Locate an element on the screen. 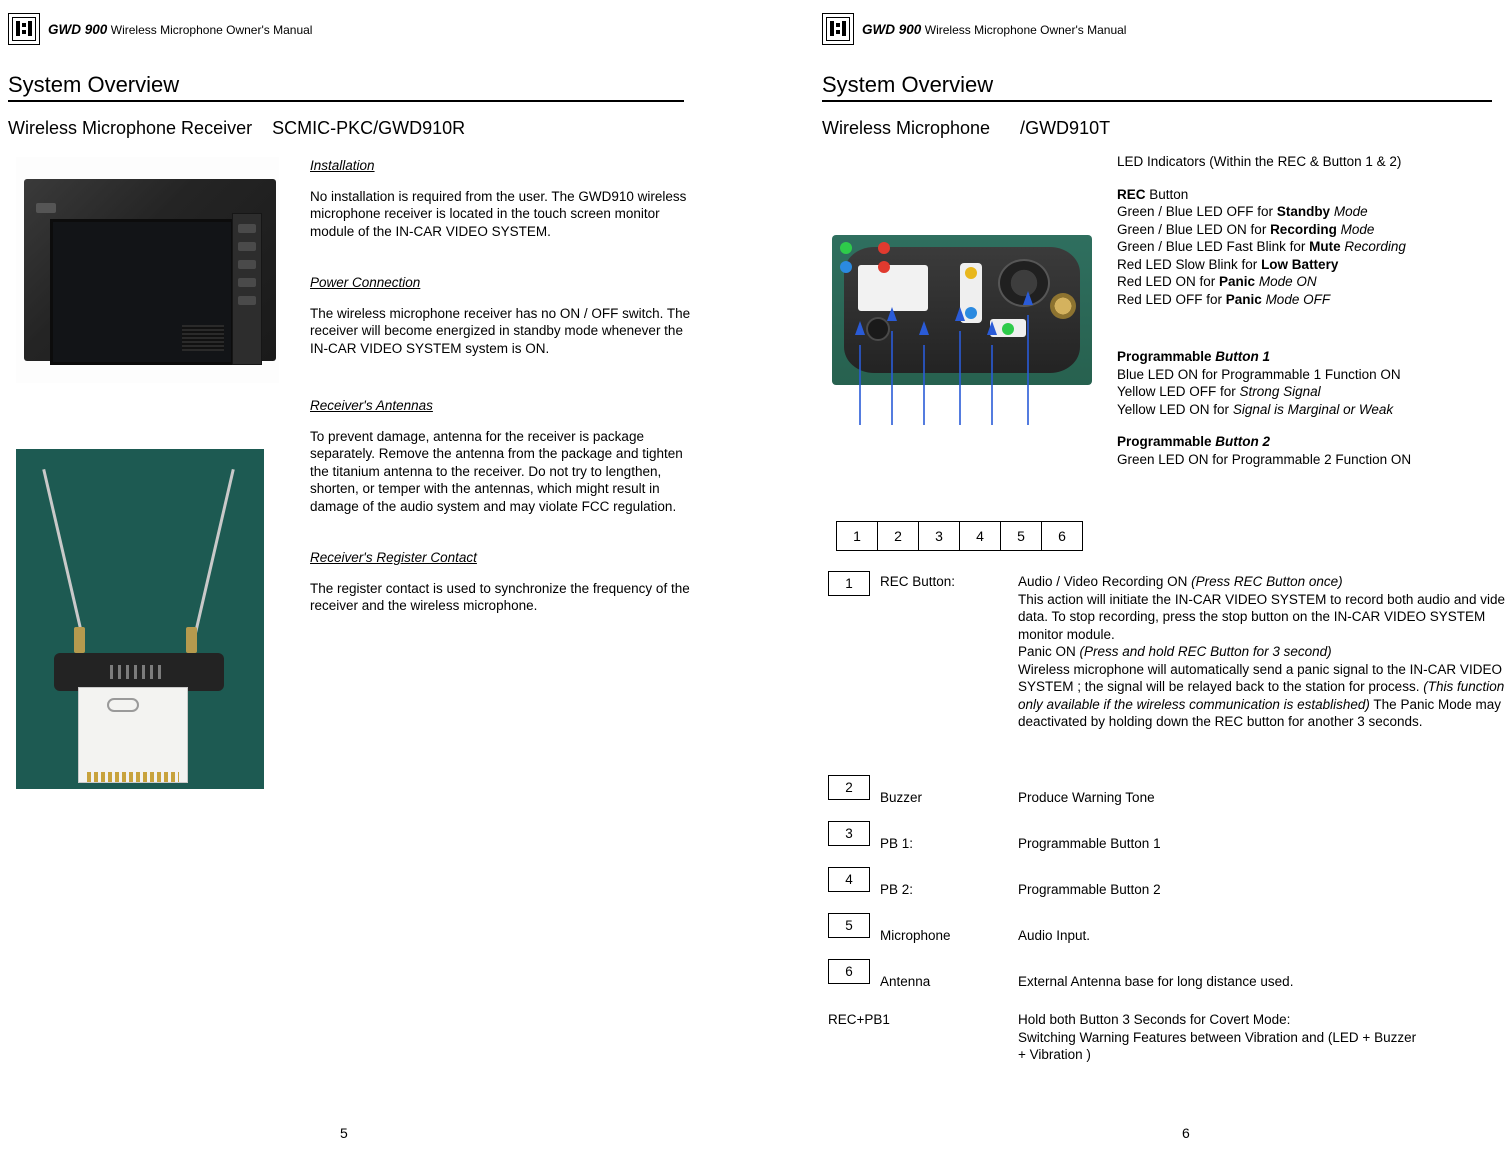 The width and height of the screenshot is (1505, 1151). block-heading: Power Connection is located at coordinates (365, 282).